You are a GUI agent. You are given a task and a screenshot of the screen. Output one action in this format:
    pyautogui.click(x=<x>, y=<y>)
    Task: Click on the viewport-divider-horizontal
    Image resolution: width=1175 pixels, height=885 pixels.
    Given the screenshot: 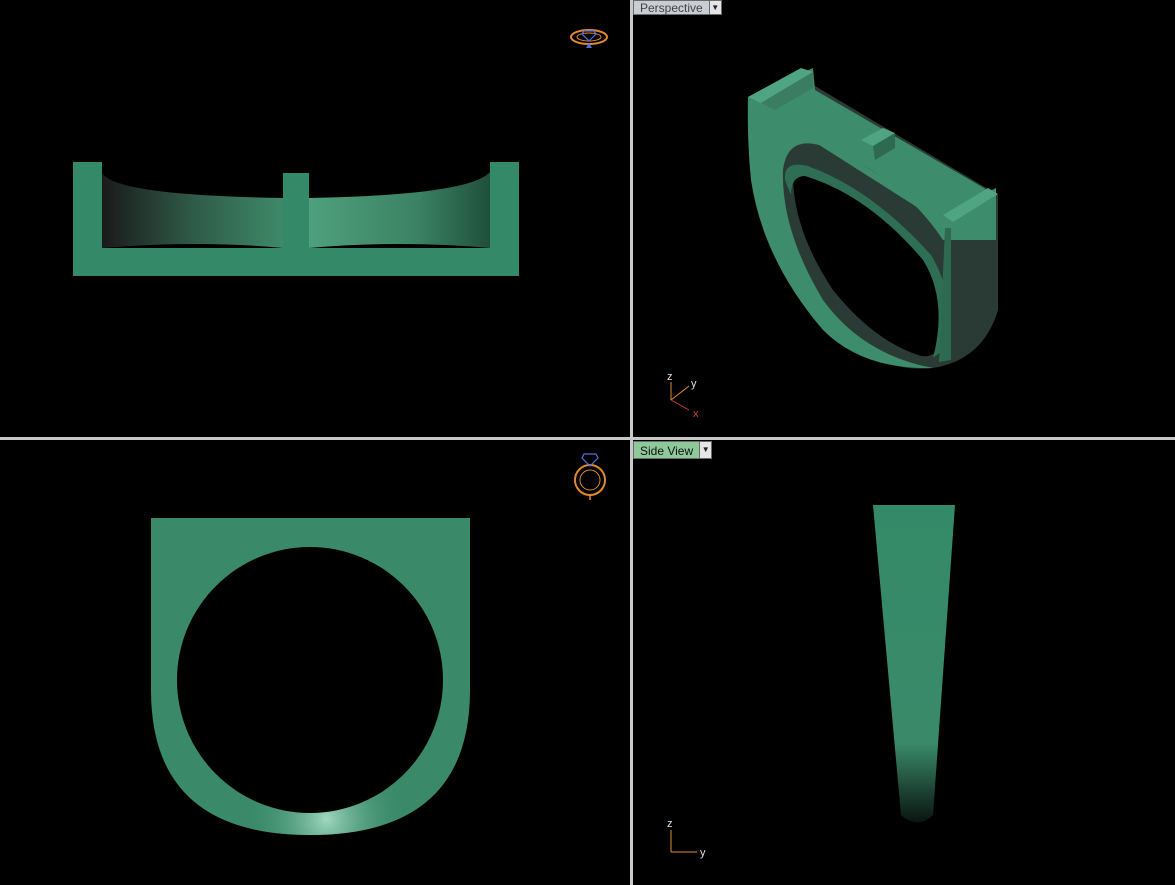 What is the action you would take?
    pyautogui.click(x=587, y=438)
    